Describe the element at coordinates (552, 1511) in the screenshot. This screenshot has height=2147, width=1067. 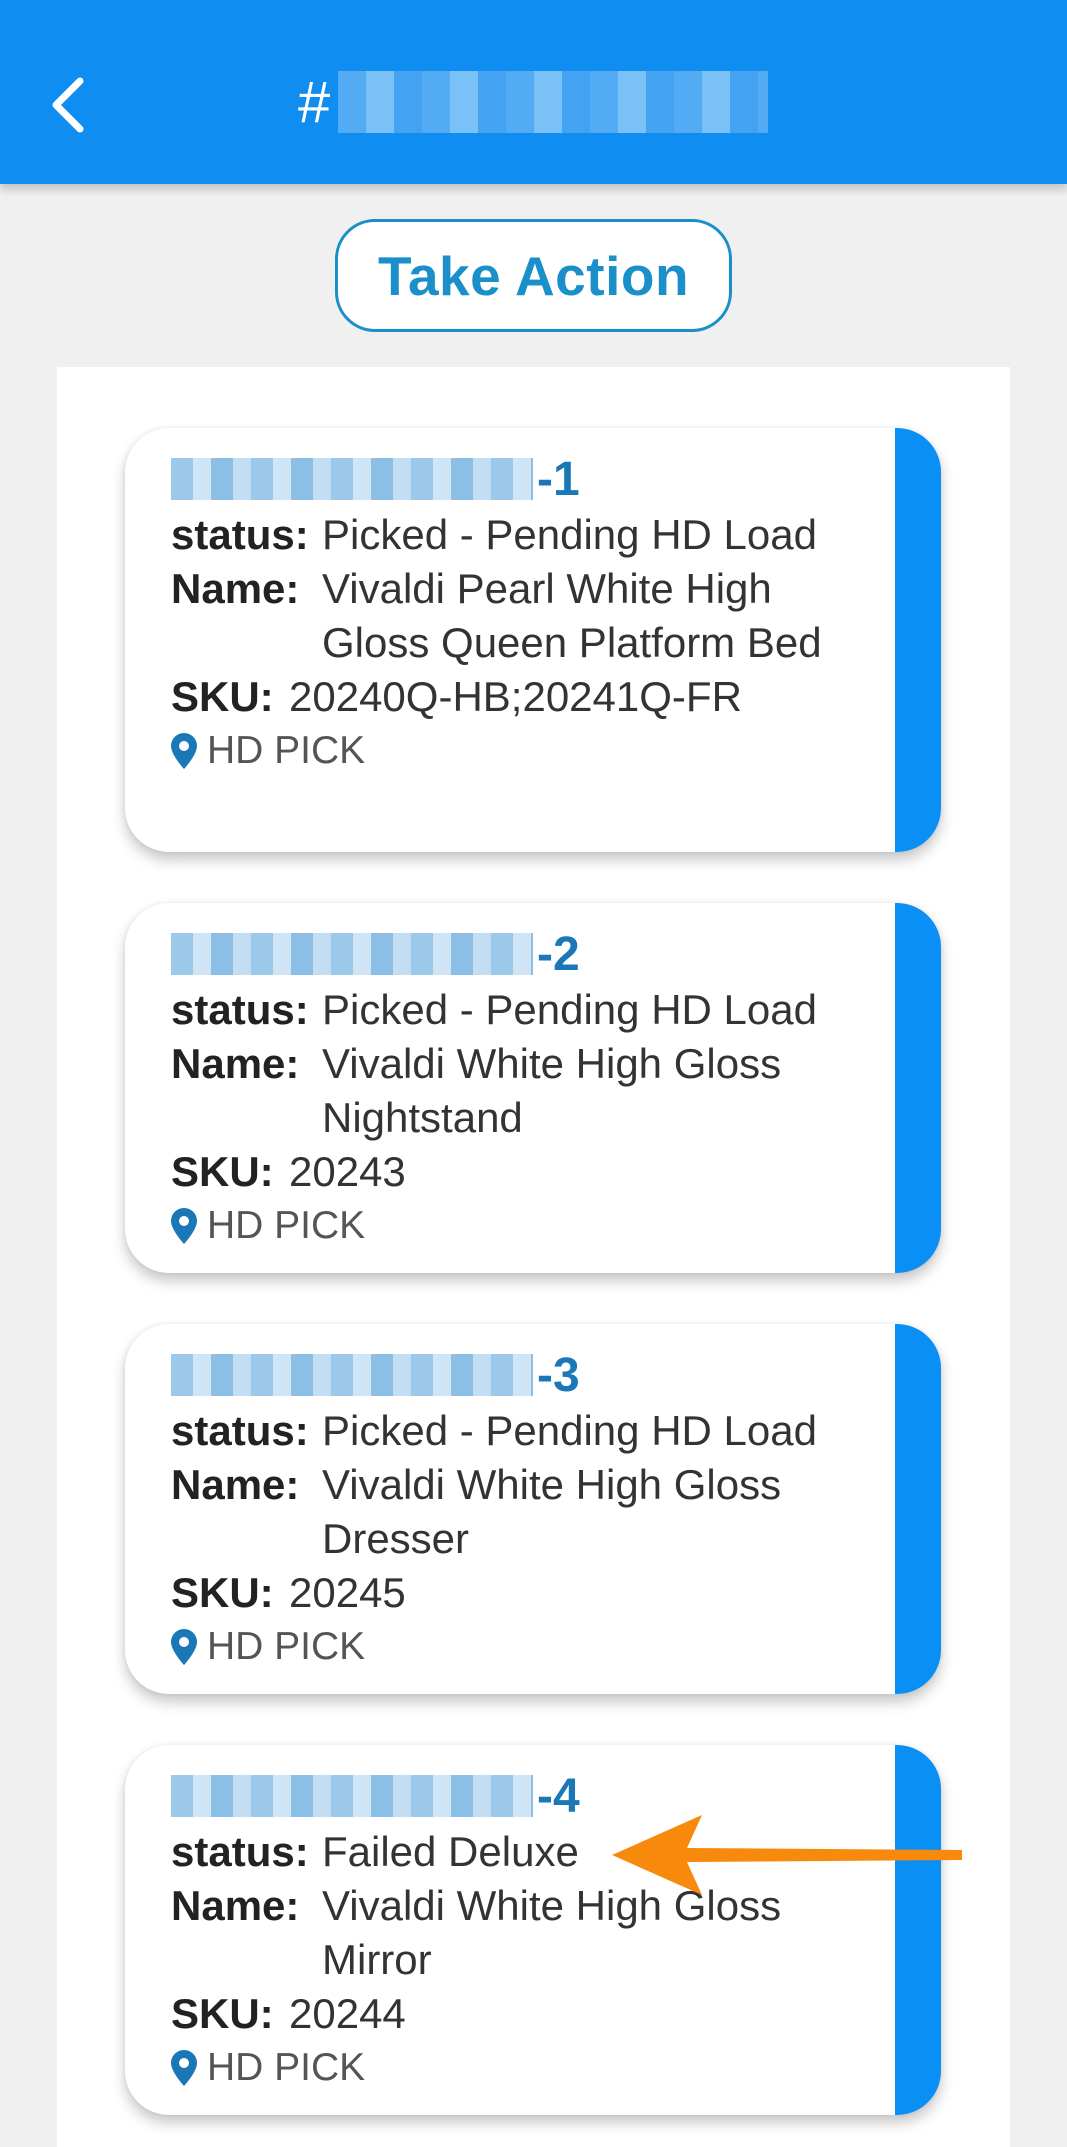
I see `name-value: Vivaldi White High Gloss Dresser` at that location.